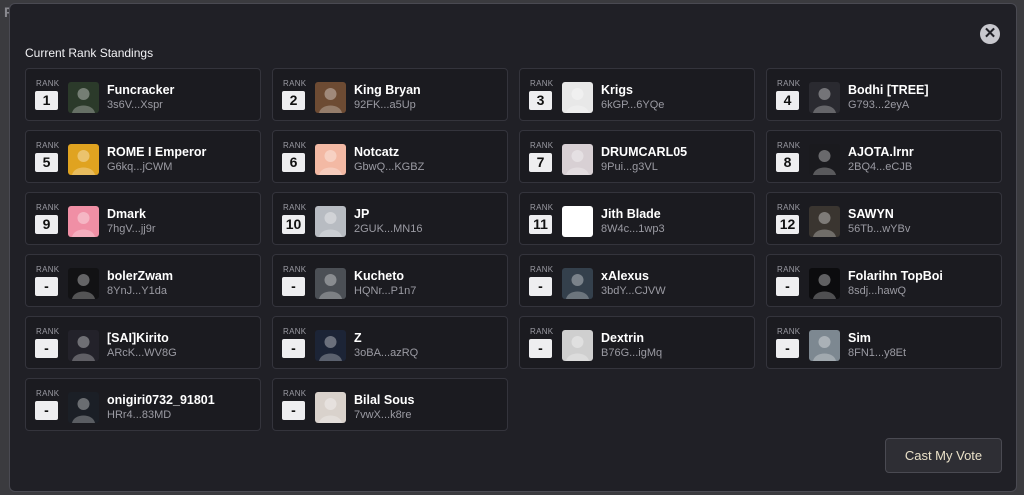  I want to click on player-name: Bilal Sous, so click(384, 400).